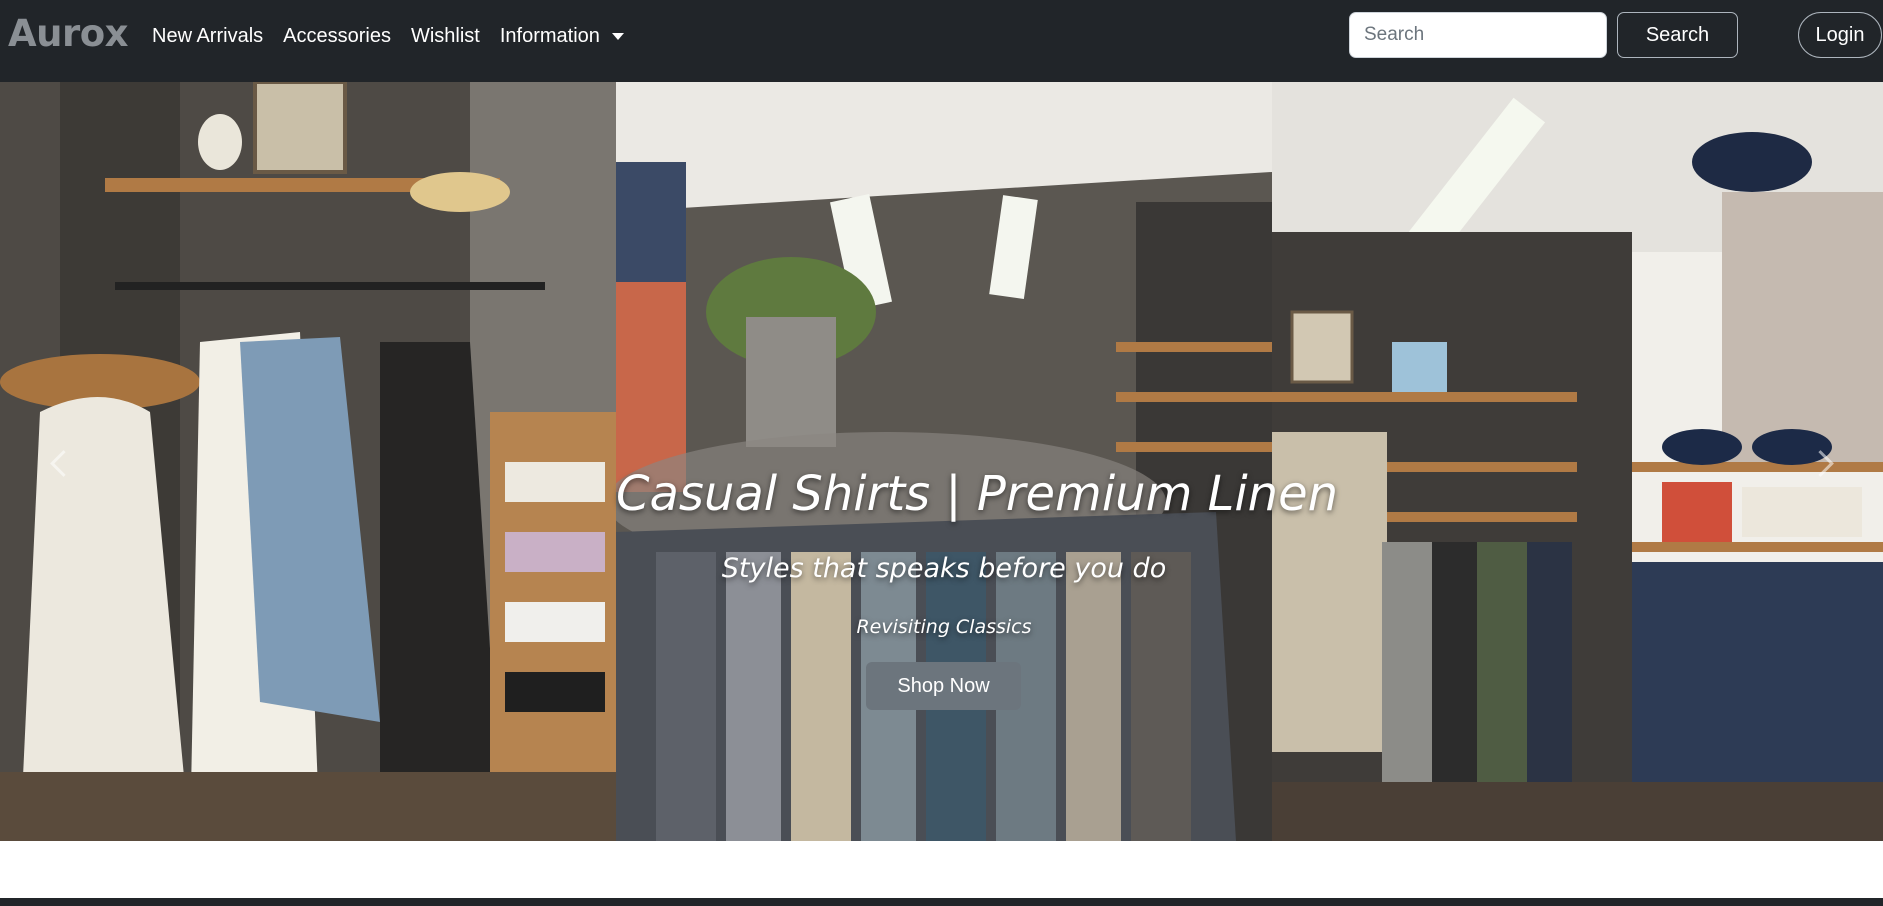  Describe the element at coordinates (337, 36) in the screenshot. I see `nav-accessories: Accessories` at that location.